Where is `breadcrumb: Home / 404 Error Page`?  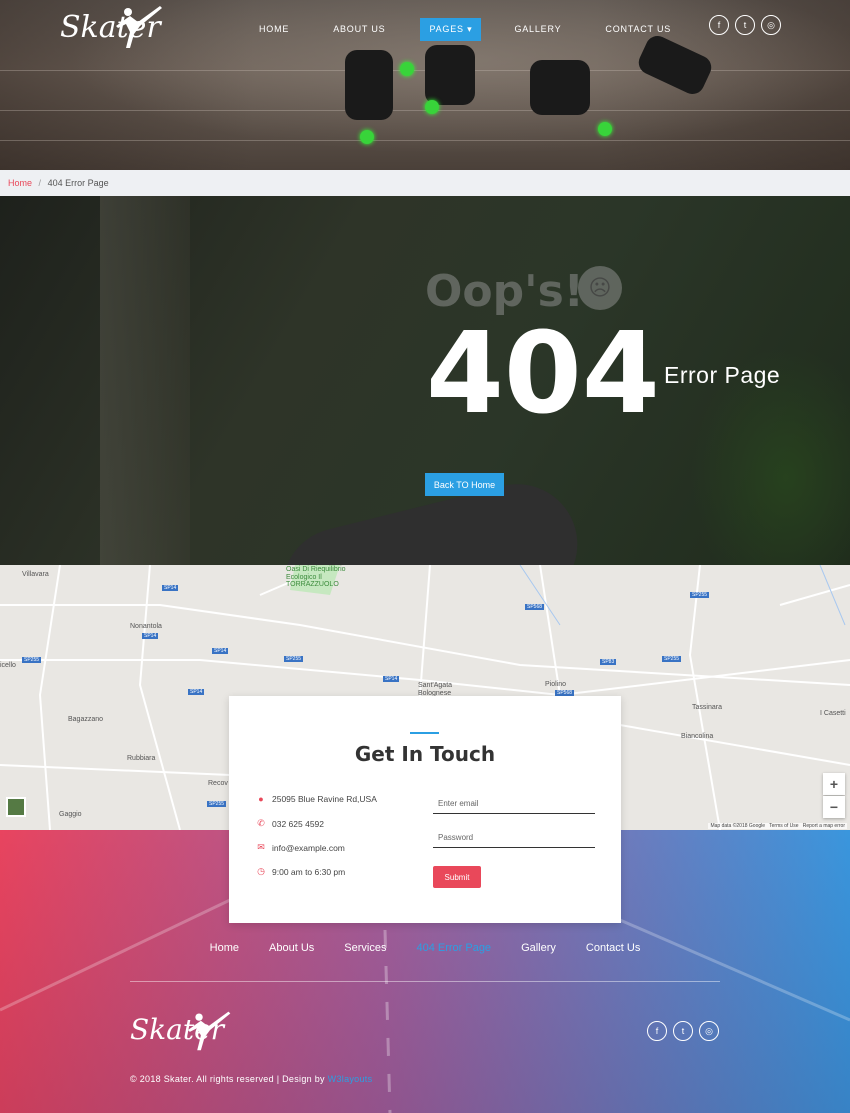 breadcrumb: Home / 404 Error Page is located at coordinates (425, 183).